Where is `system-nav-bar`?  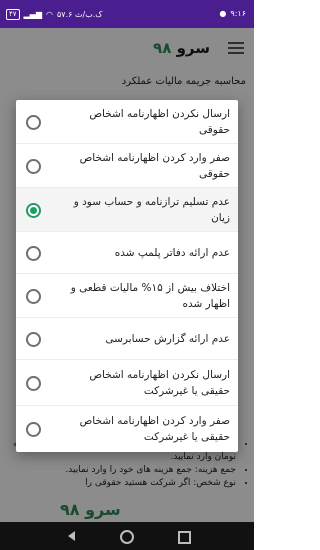
system-nav-bar is located at coordinates (127, 536).